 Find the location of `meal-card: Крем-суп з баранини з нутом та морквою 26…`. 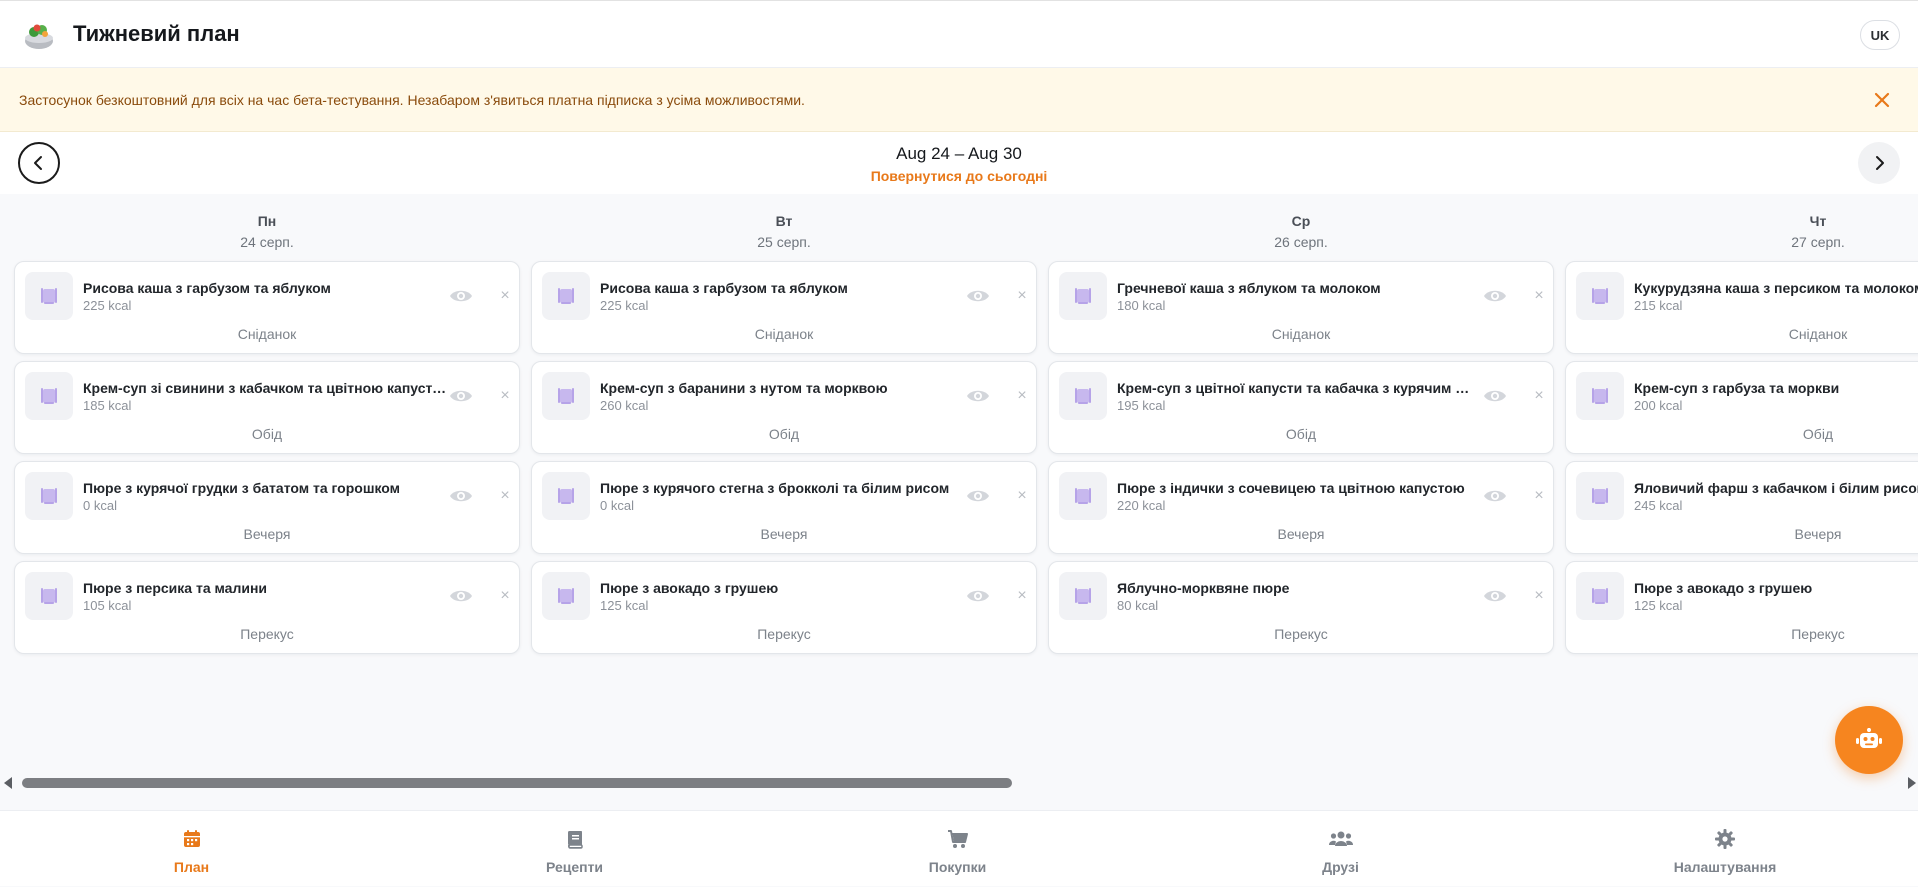

meal-card: Крем-суп з баранини з нутом та морквою 26… is located at coordinates (784, 407).